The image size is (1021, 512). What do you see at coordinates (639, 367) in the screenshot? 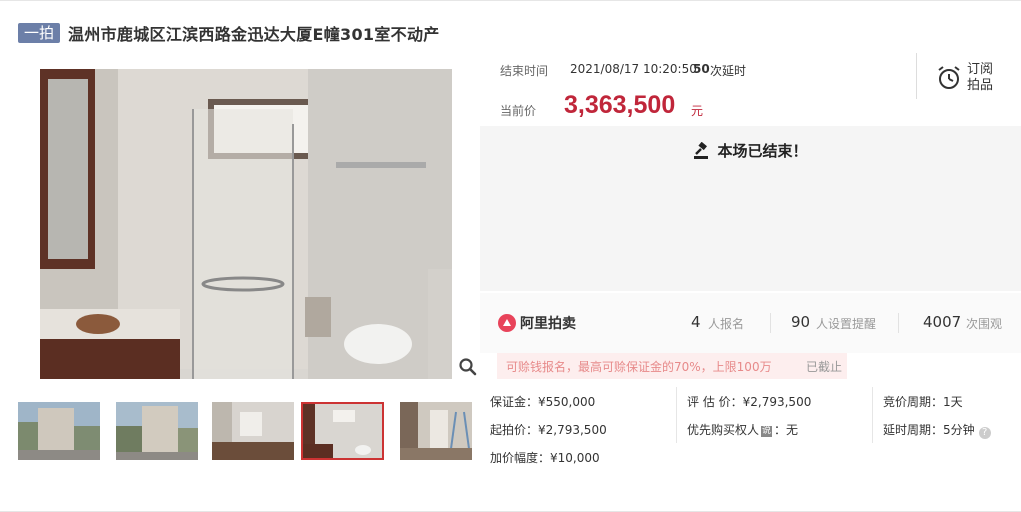
I see `credit-signup-text: 可赊钱报名，最高可赊保证金的70%，上限100万` at bounding box center [639, 367].